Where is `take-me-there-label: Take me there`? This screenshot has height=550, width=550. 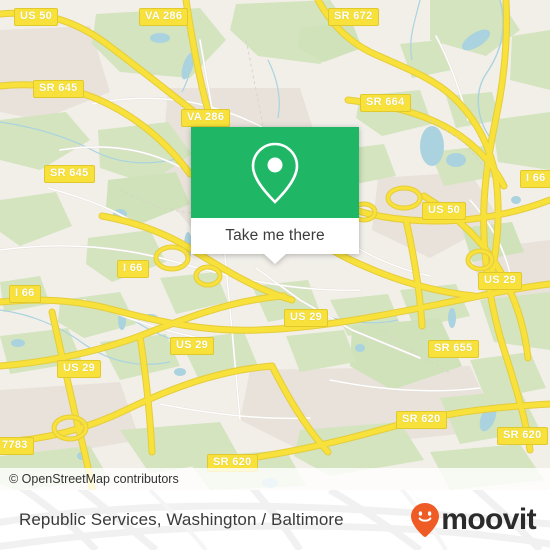 take-me-there-label: Take me there is located at coordinates (275, 235).